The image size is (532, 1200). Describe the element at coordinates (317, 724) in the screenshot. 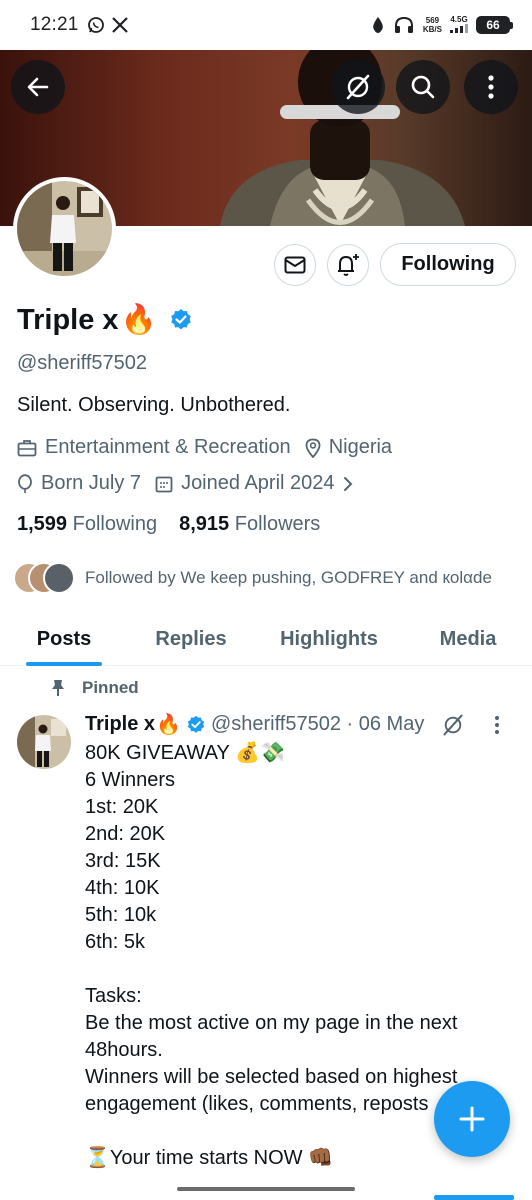

I see `tweet-meta: @sheriff57502 · 06 May` at that location.